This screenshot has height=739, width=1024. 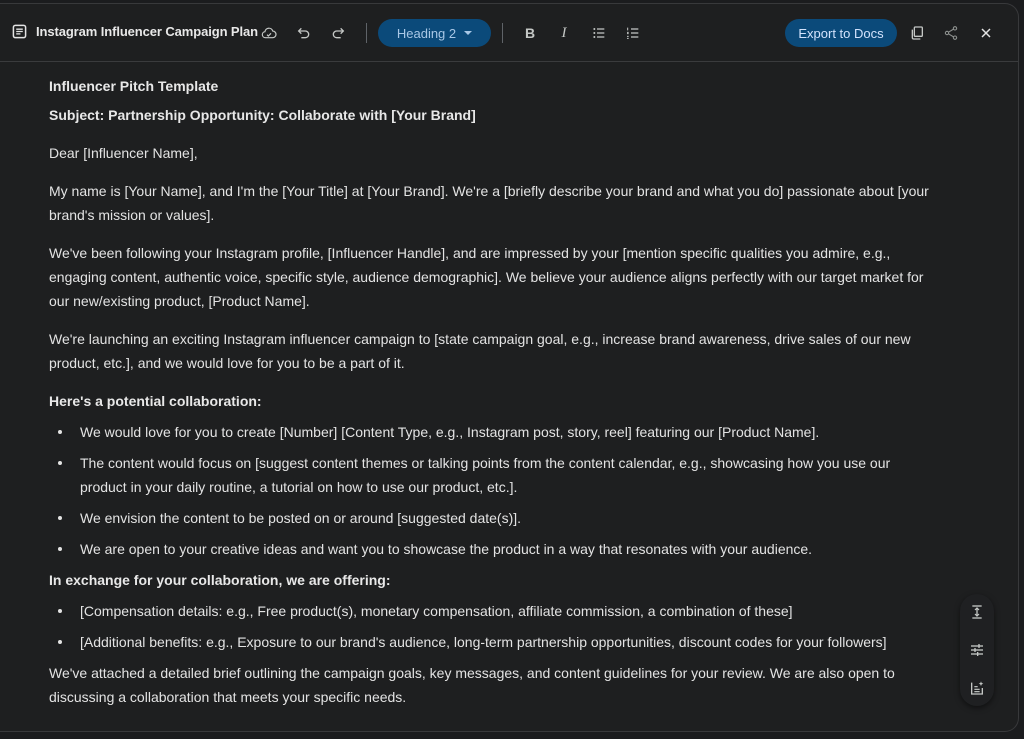 I want to click on heading-style-dropdown: Heading 2, so click(x=434, y=33).